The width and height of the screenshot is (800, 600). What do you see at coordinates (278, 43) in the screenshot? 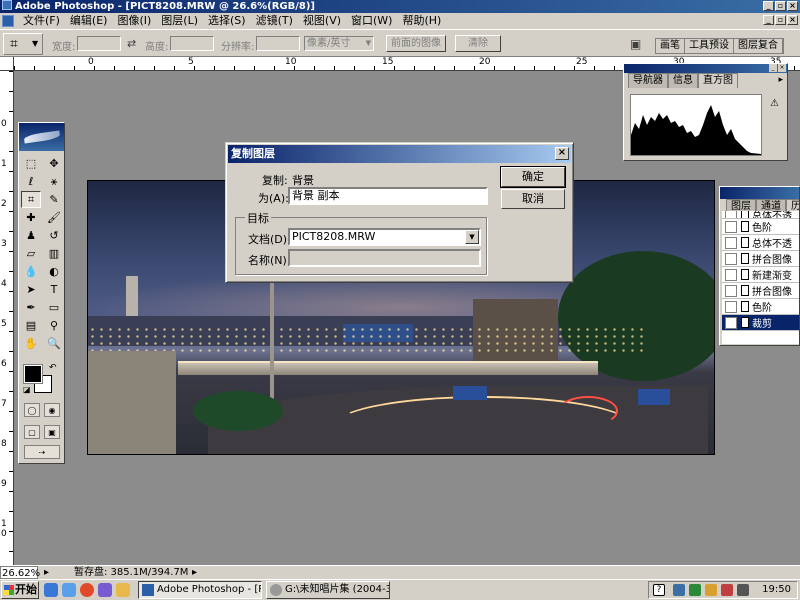
I see `resolution-input` at bounding box center [278, 43].